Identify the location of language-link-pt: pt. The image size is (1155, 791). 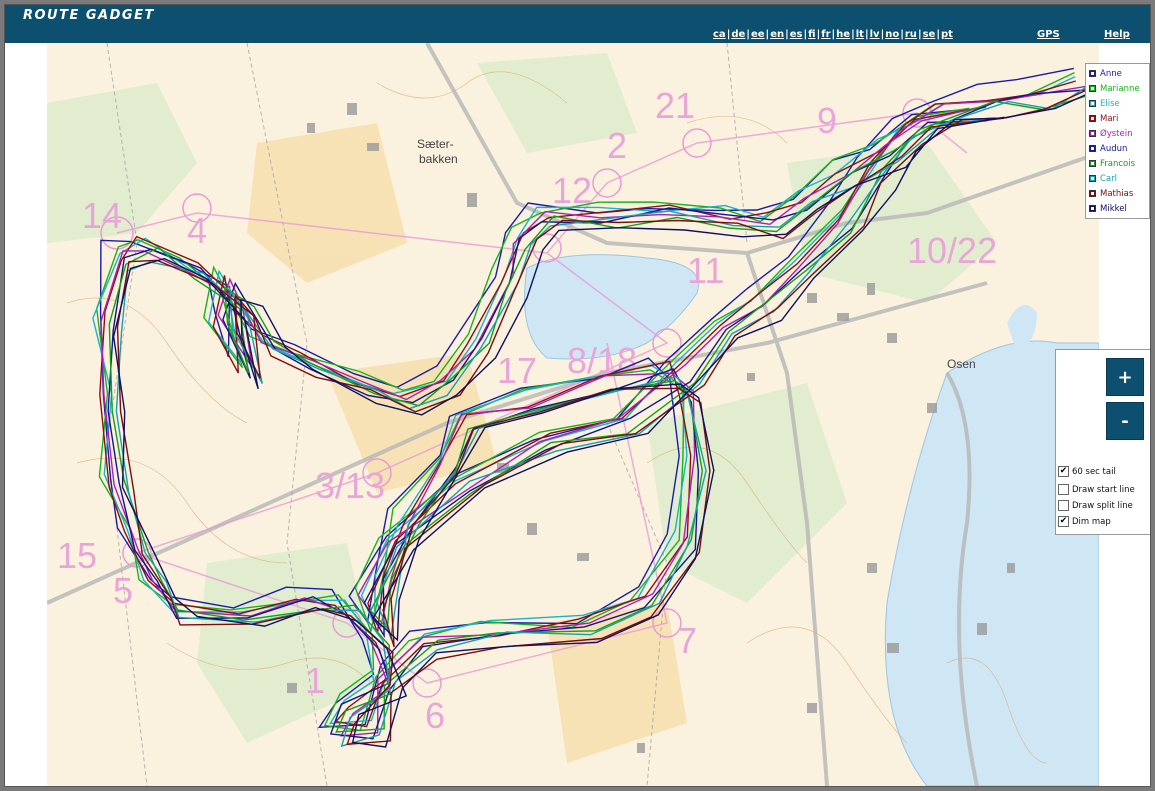
(947, 34).